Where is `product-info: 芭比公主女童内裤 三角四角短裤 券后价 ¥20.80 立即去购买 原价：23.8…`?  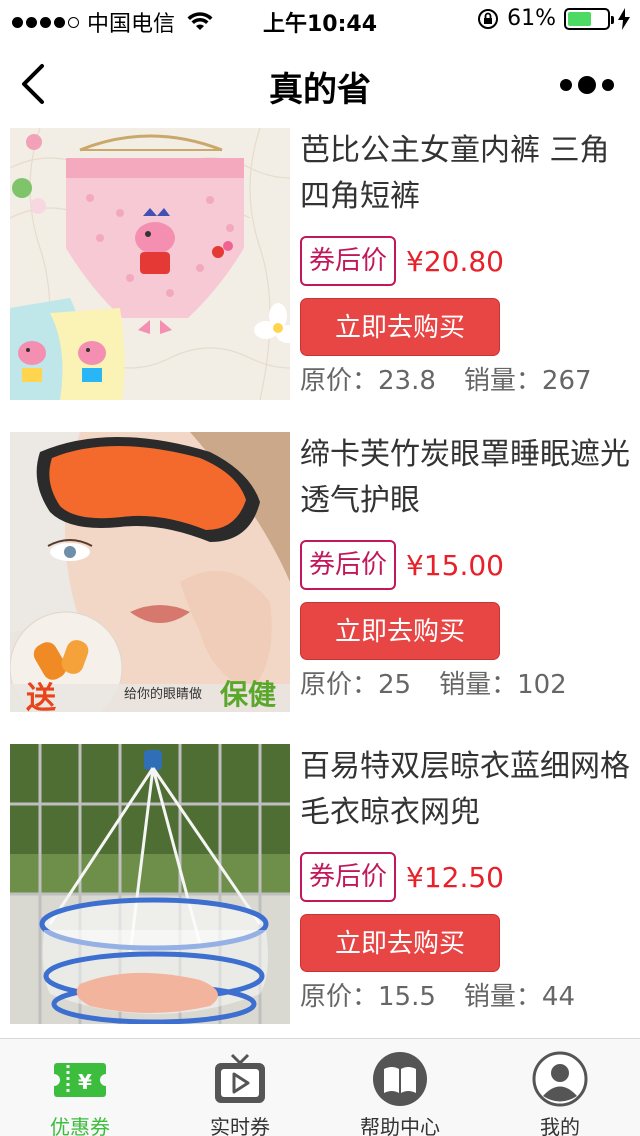
product-info: 芭比公主女童内裤 三角四角短裤 券后价 ¥20.80 立即去购买 原价：23.8… is located at coordinates (465, 262).